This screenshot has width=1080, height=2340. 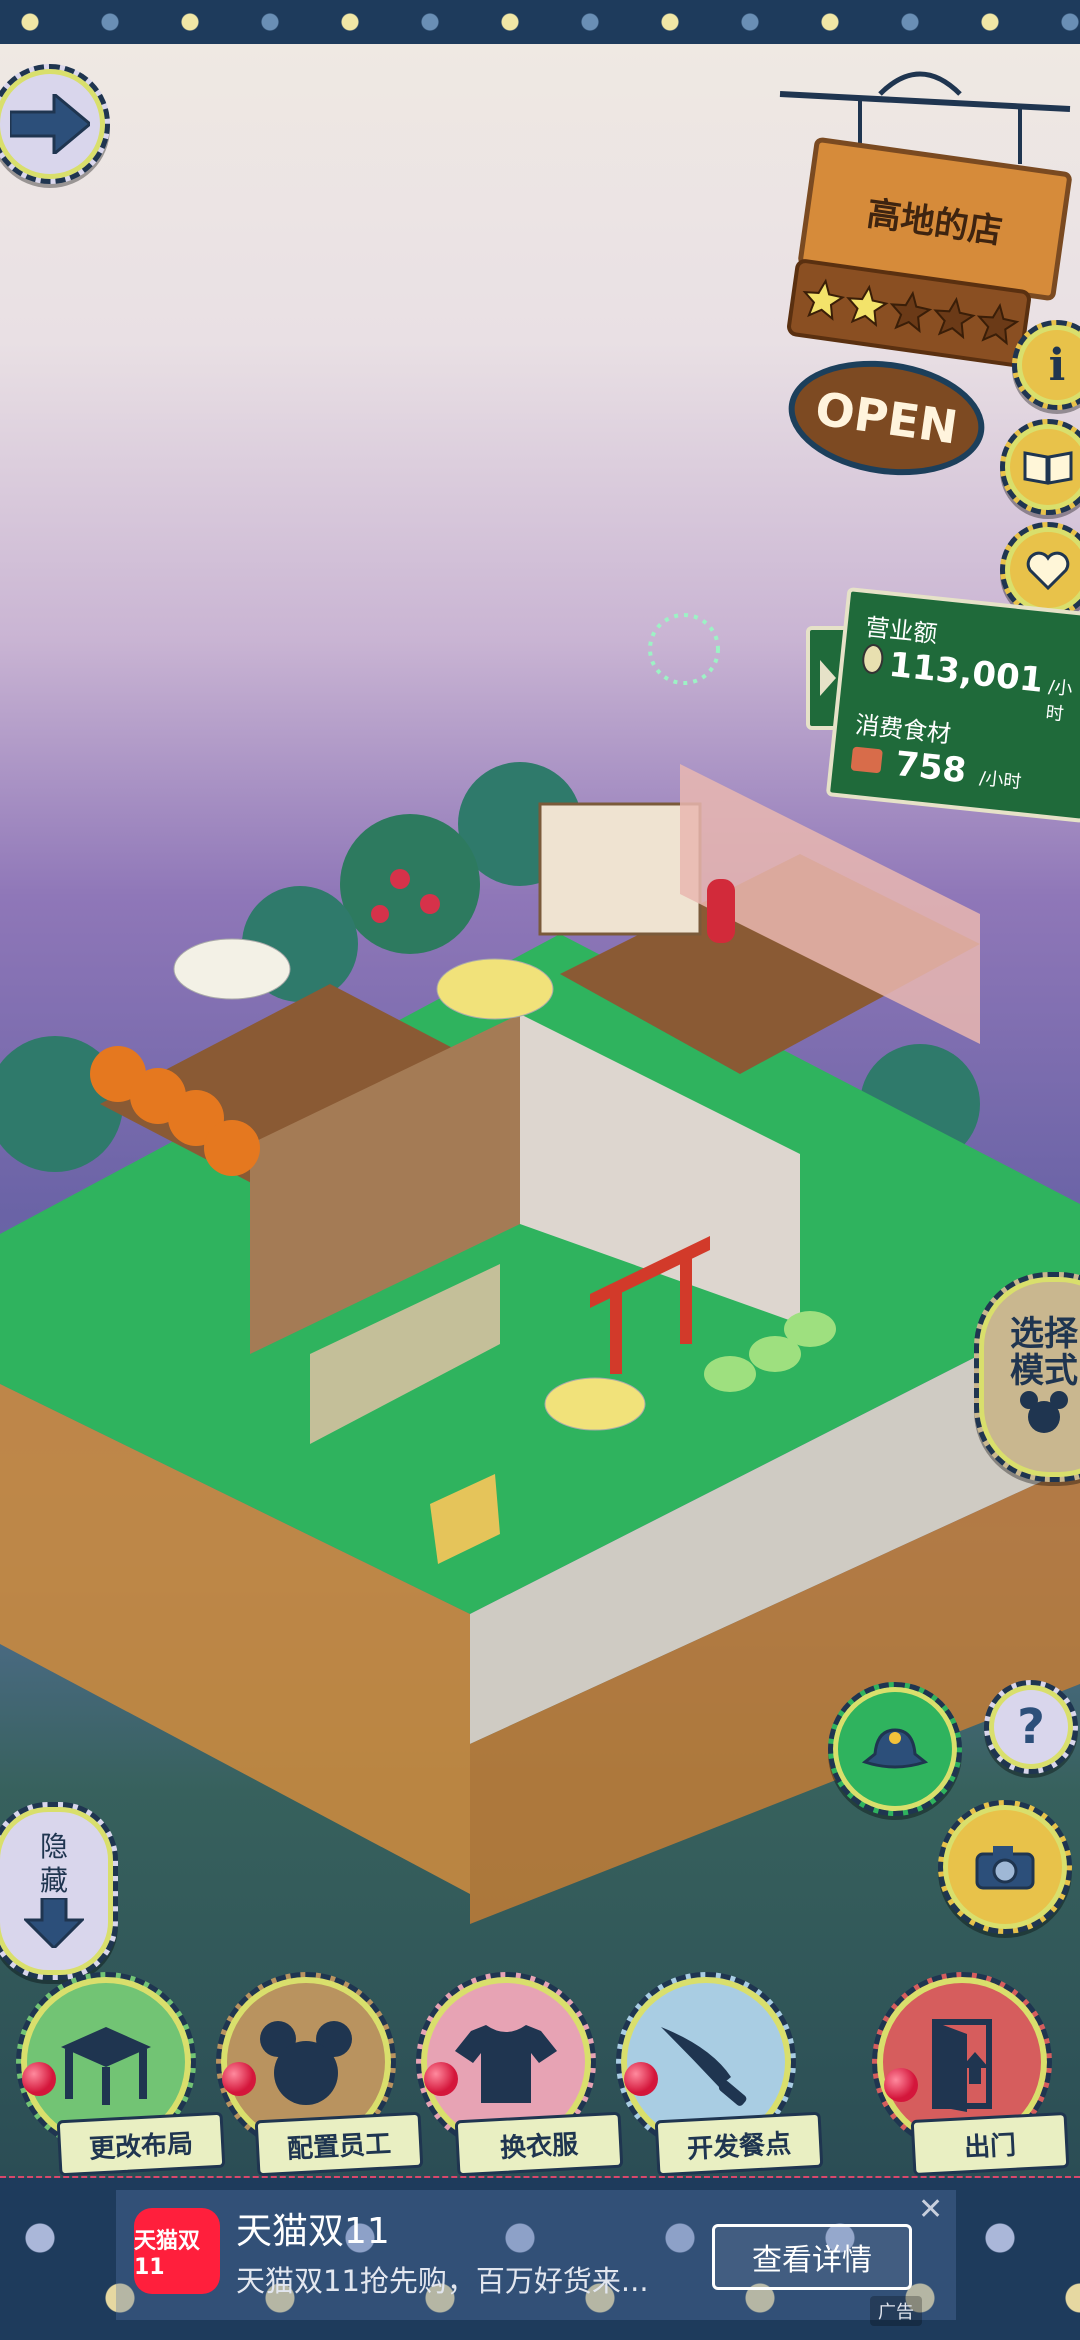 What do you see at coordinates (313, 2228) in the screenshot?
I see `ad-title: 天猫双11` at bounding box center [313, 2228].